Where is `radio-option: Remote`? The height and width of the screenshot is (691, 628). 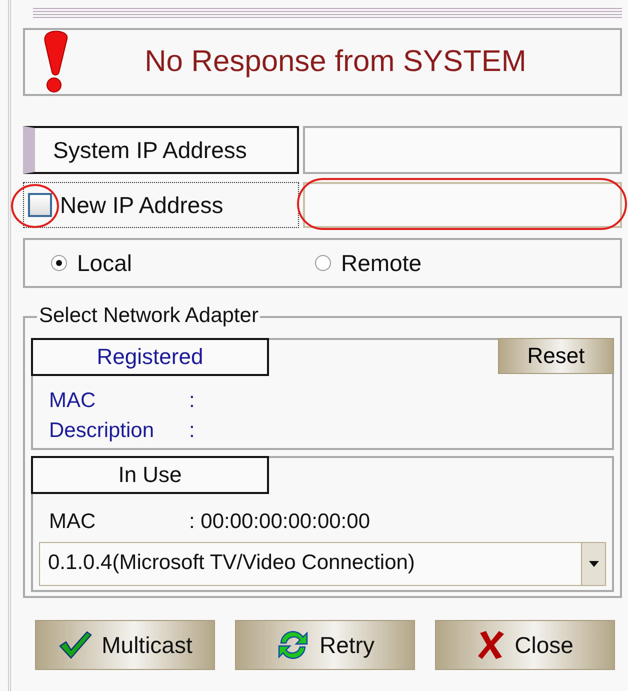
radio-option: Remote is located at coordinates (447, 263).